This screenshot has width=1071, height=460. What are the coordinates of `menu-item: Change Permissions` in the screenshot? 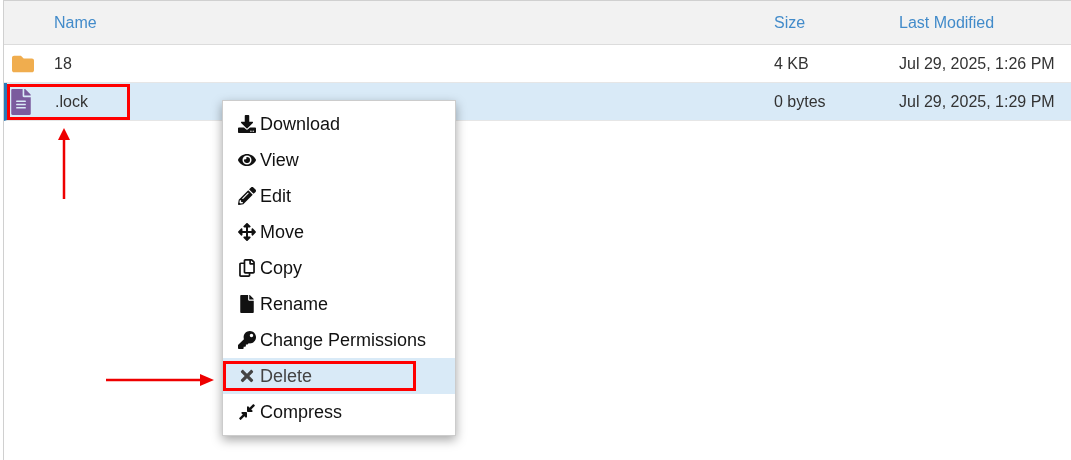 It's located at (339, 340).